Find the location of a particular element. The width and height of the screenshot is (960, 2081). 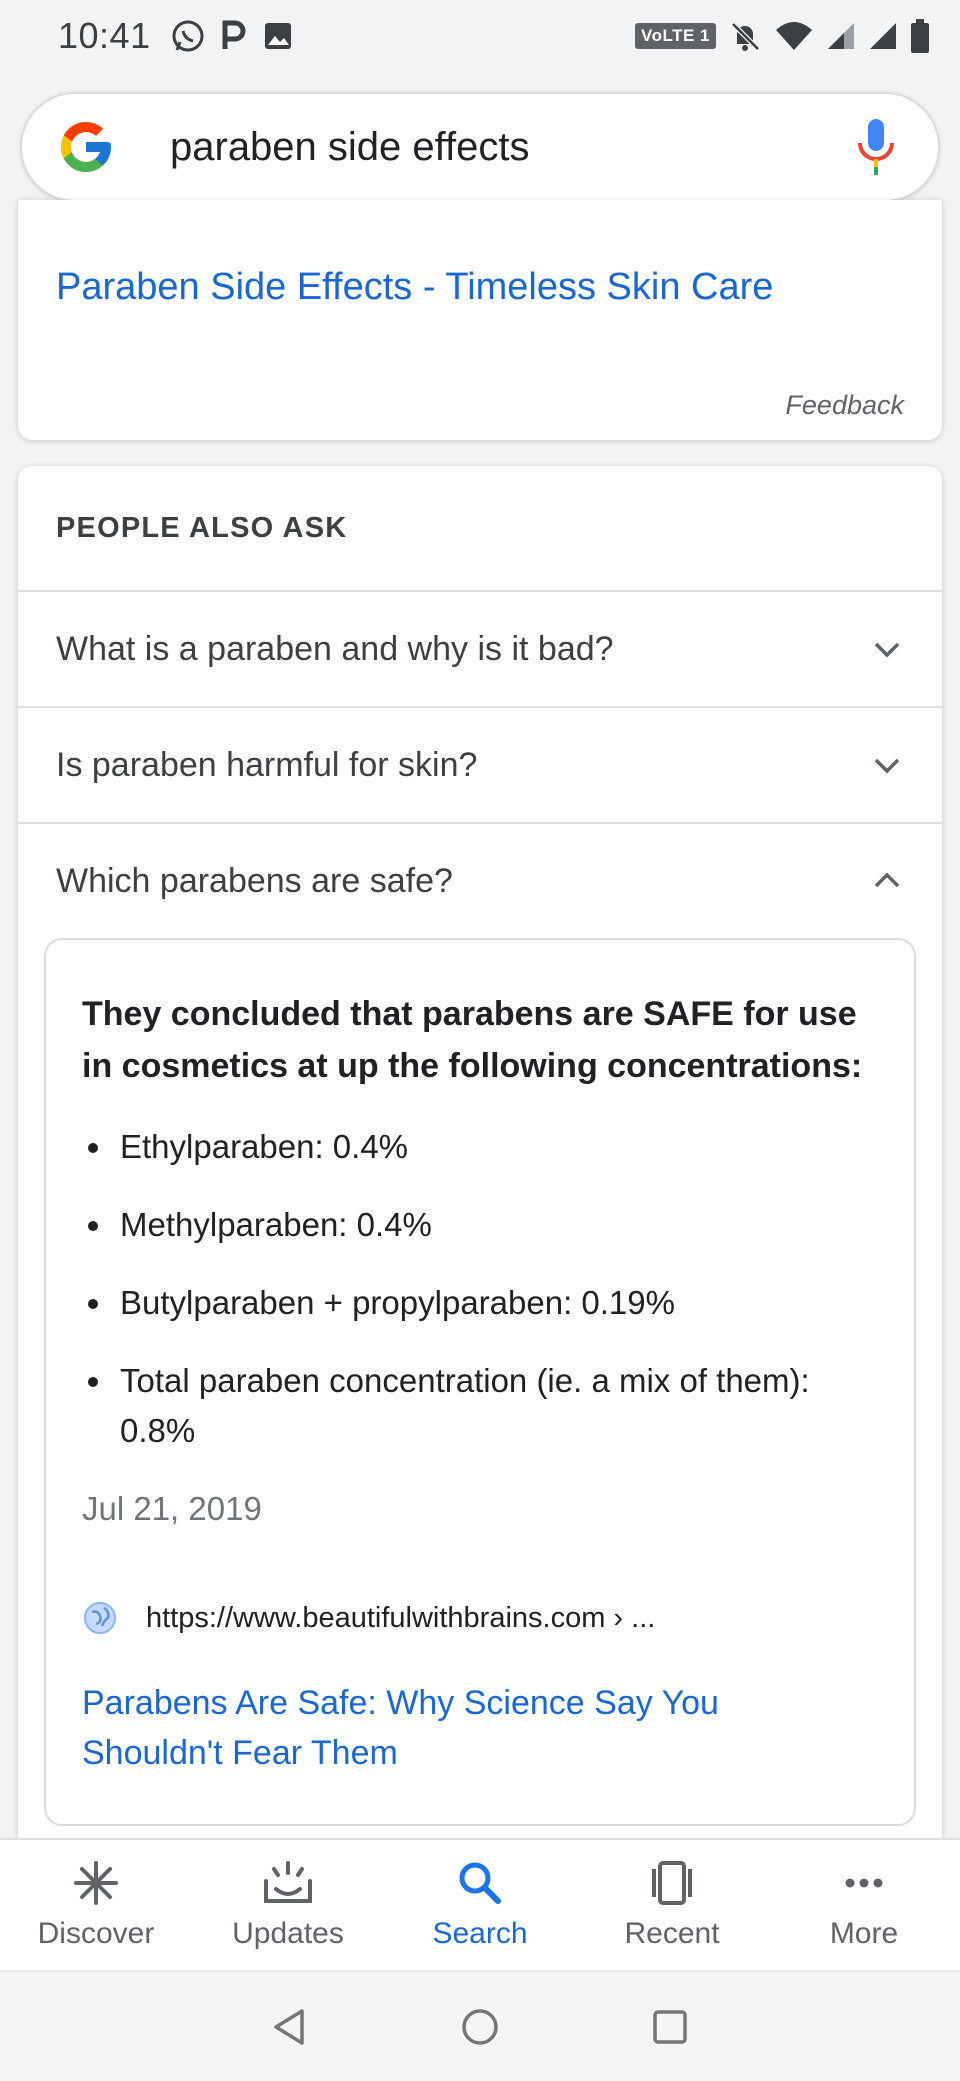

globe-icon is located at coordinates (100, 1618).